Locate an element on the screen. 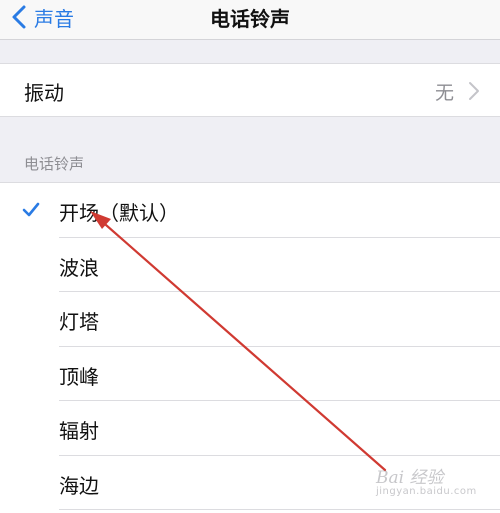  section-header-ringtones: 电话铃声 is located at coordinates (54, 164).